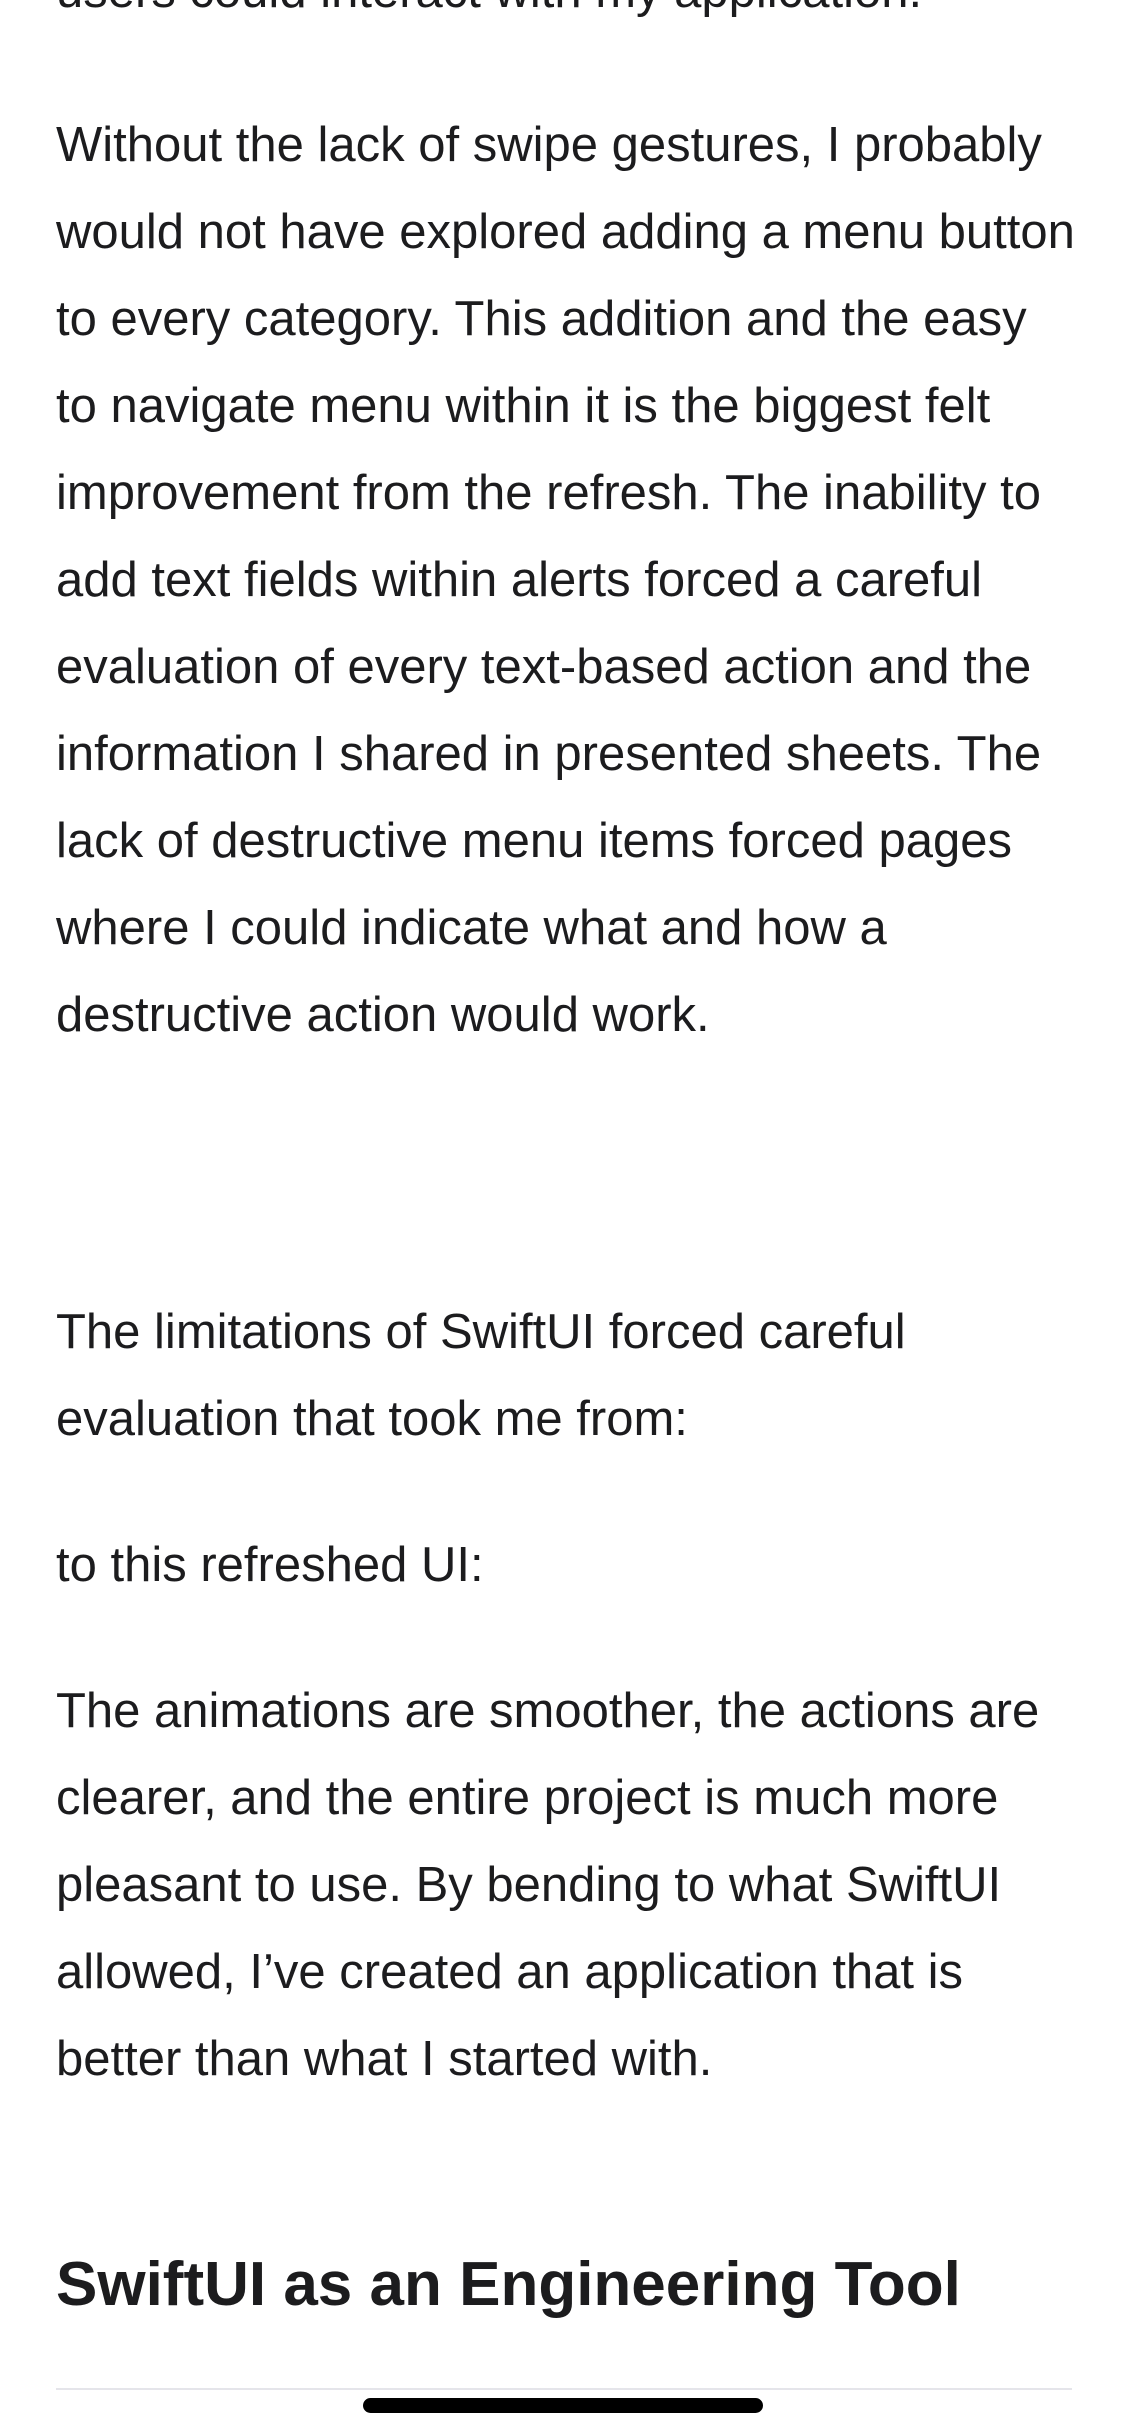 The image size is (1125, 2436). I want to click on article-paragraph: to this refreshed UI:, so click(270, 1565).